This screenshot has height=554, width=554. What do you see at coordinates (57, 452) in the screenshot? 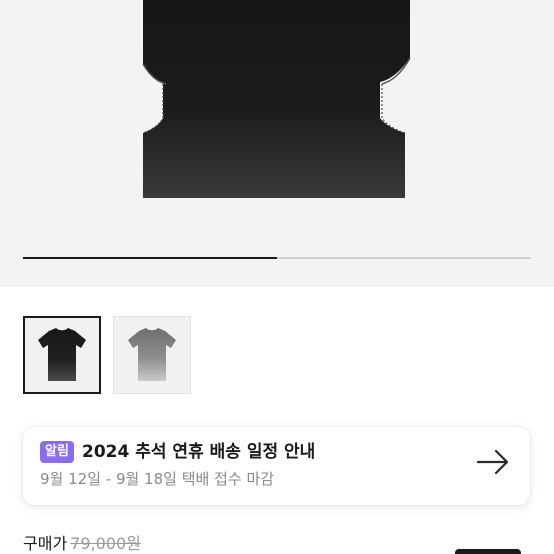
I see `notice-badge: 알림` at bounding box center [57, 452].